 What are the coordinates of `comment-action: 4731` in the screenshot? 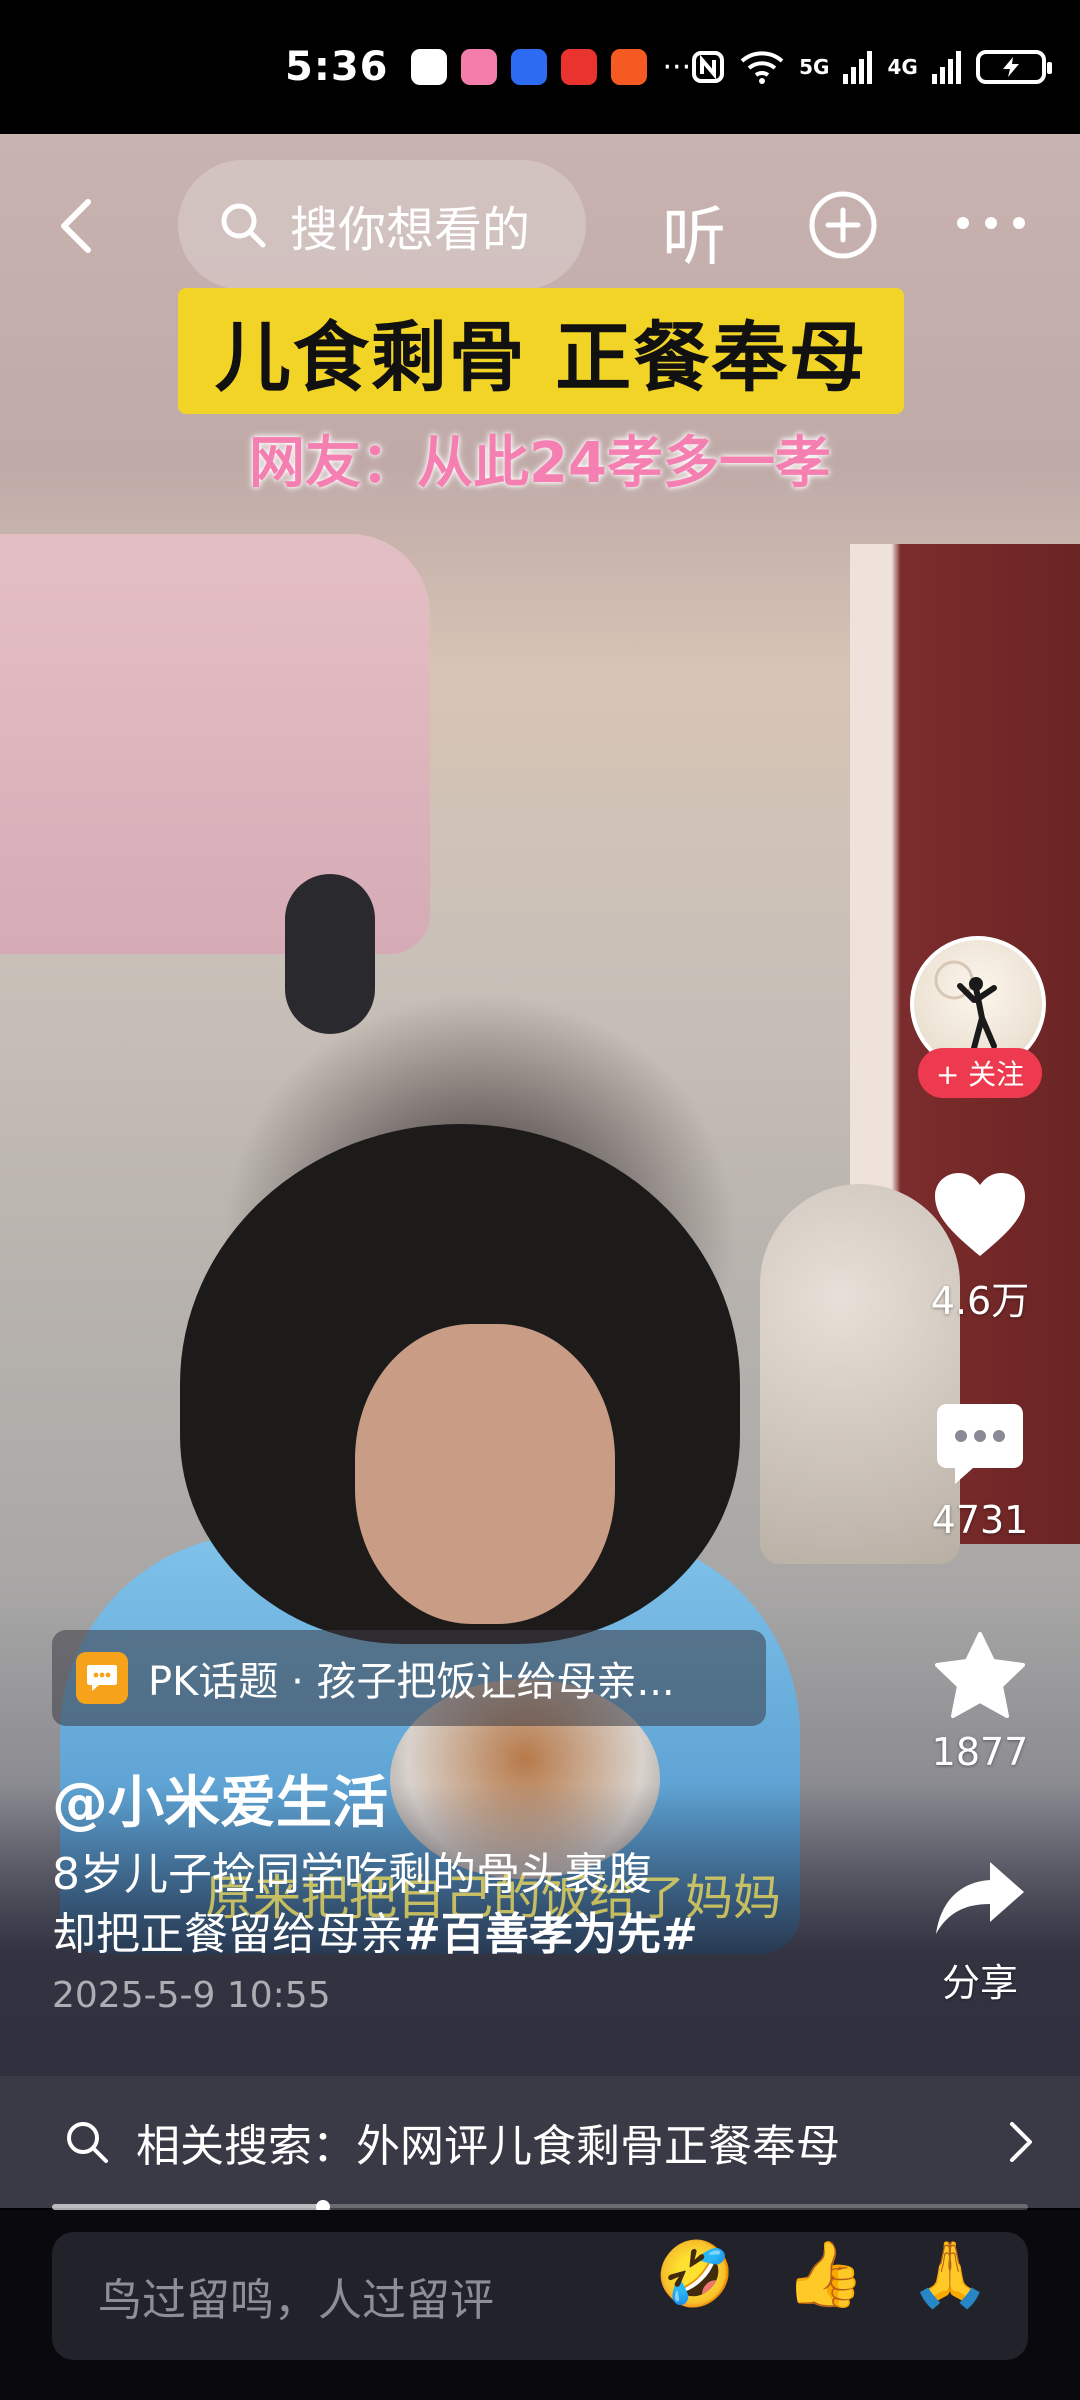 It's located at (980, 1471).